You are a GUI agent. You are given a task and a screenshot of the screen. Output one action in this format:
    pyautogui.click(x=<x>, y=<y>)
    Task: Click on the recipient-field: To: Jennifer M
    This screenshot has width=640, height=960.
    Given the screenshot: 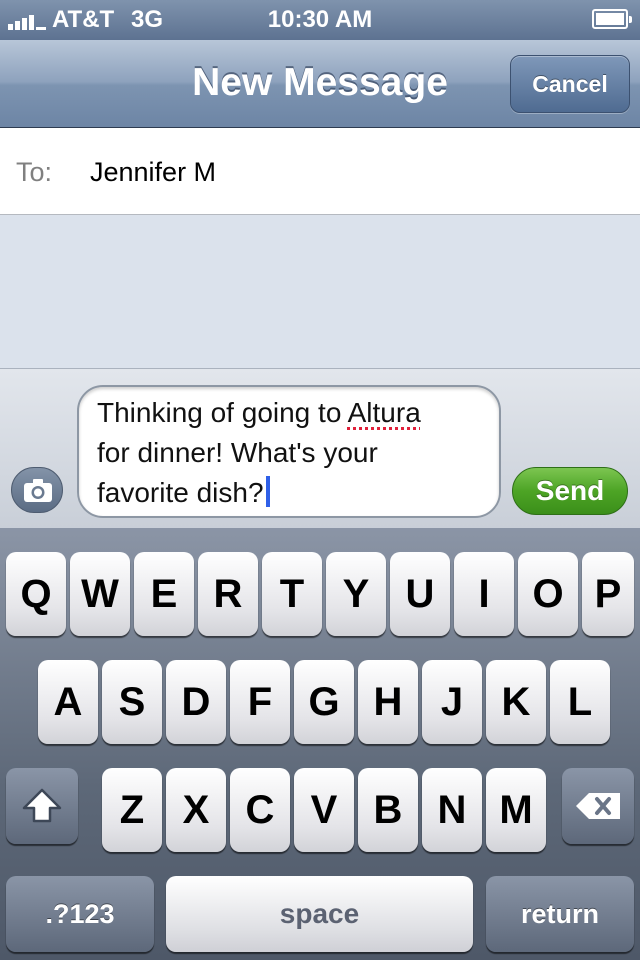 What is the action you would take?
    pyautogui.click(x=320, y=171)
    